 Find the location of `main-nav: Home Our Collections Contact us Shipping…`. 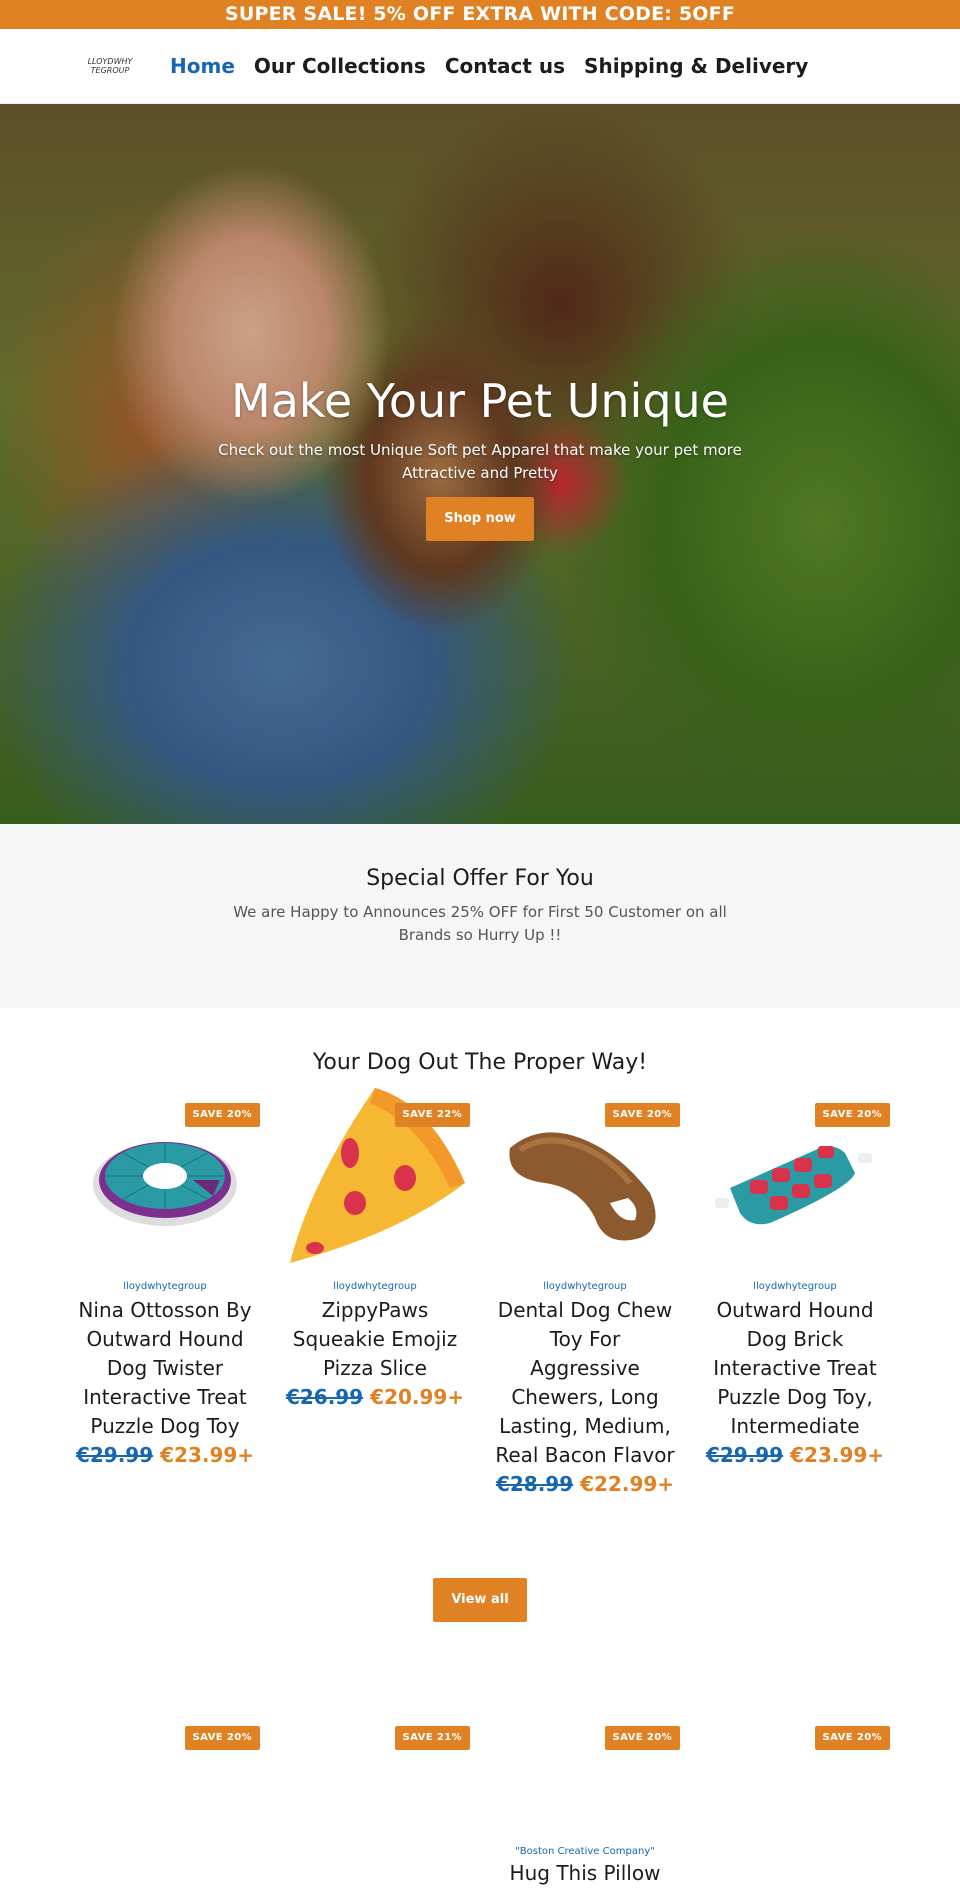

main-nav: Home Our Collections Contact us Shipping… is located at coordinates (489, 66).